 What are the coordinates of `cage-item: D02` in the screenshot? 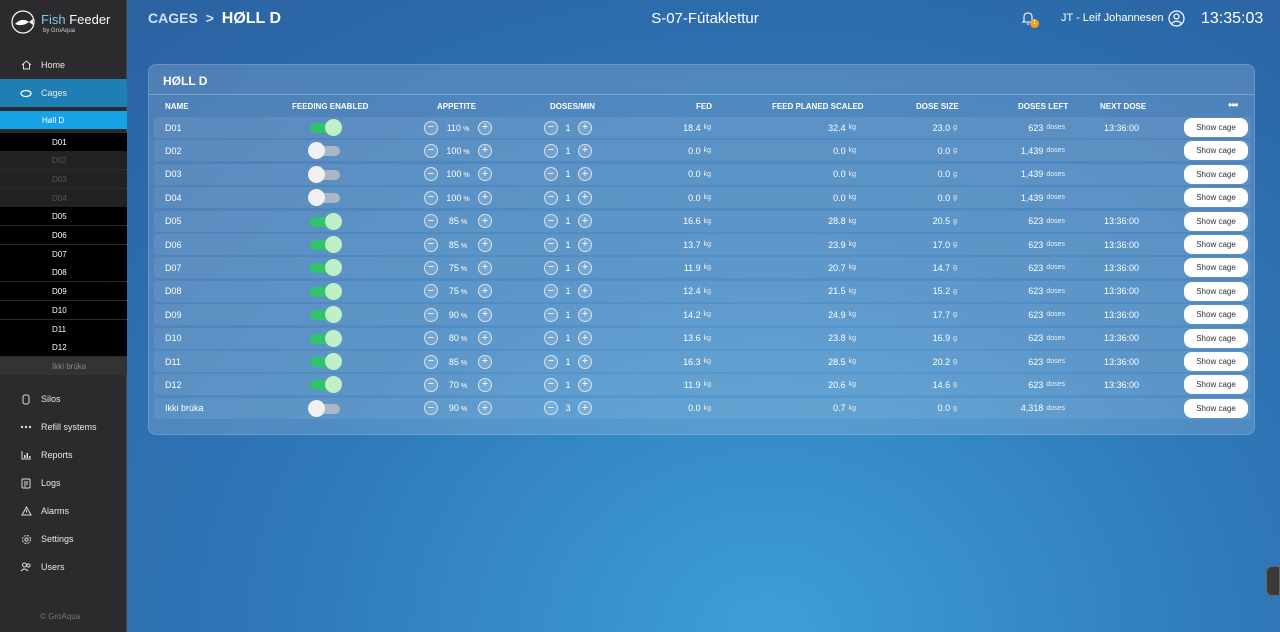 It's located at (63, 160).